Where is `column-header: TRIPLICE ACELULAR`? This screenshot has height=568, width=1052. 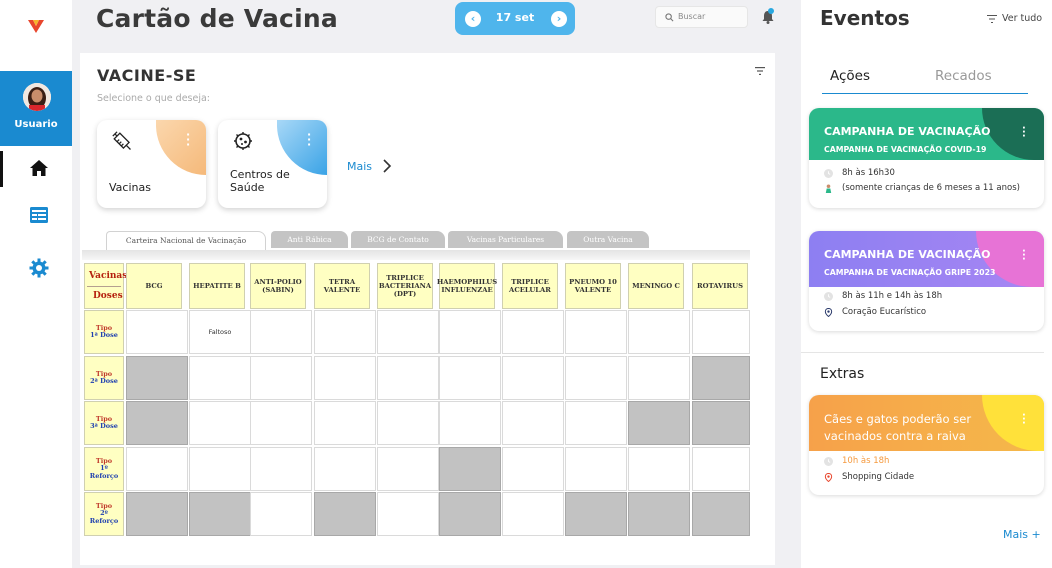 column-header: TRIPLICE ACELULAR is located at coordinates (530, 286).